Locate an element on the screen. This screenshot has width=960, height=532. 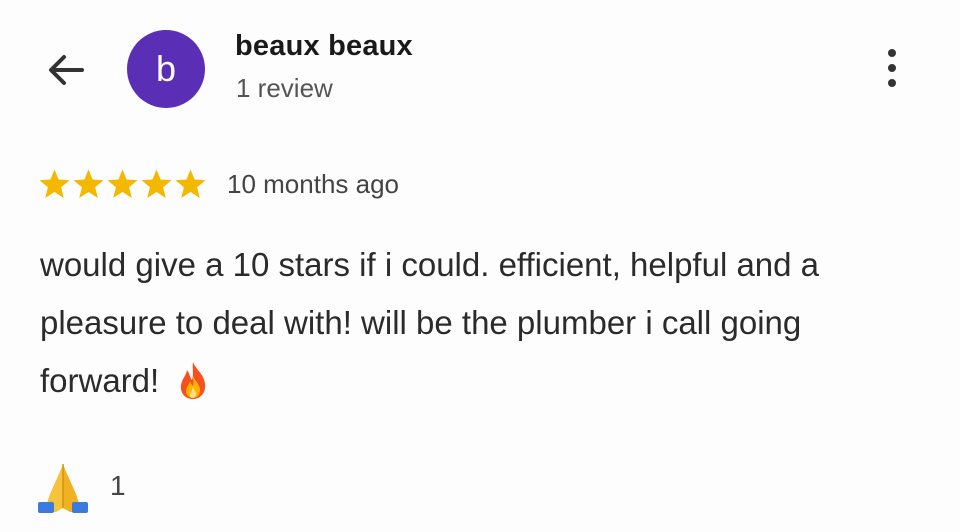
avatar-letter: b is located at coordinates (166, 68).